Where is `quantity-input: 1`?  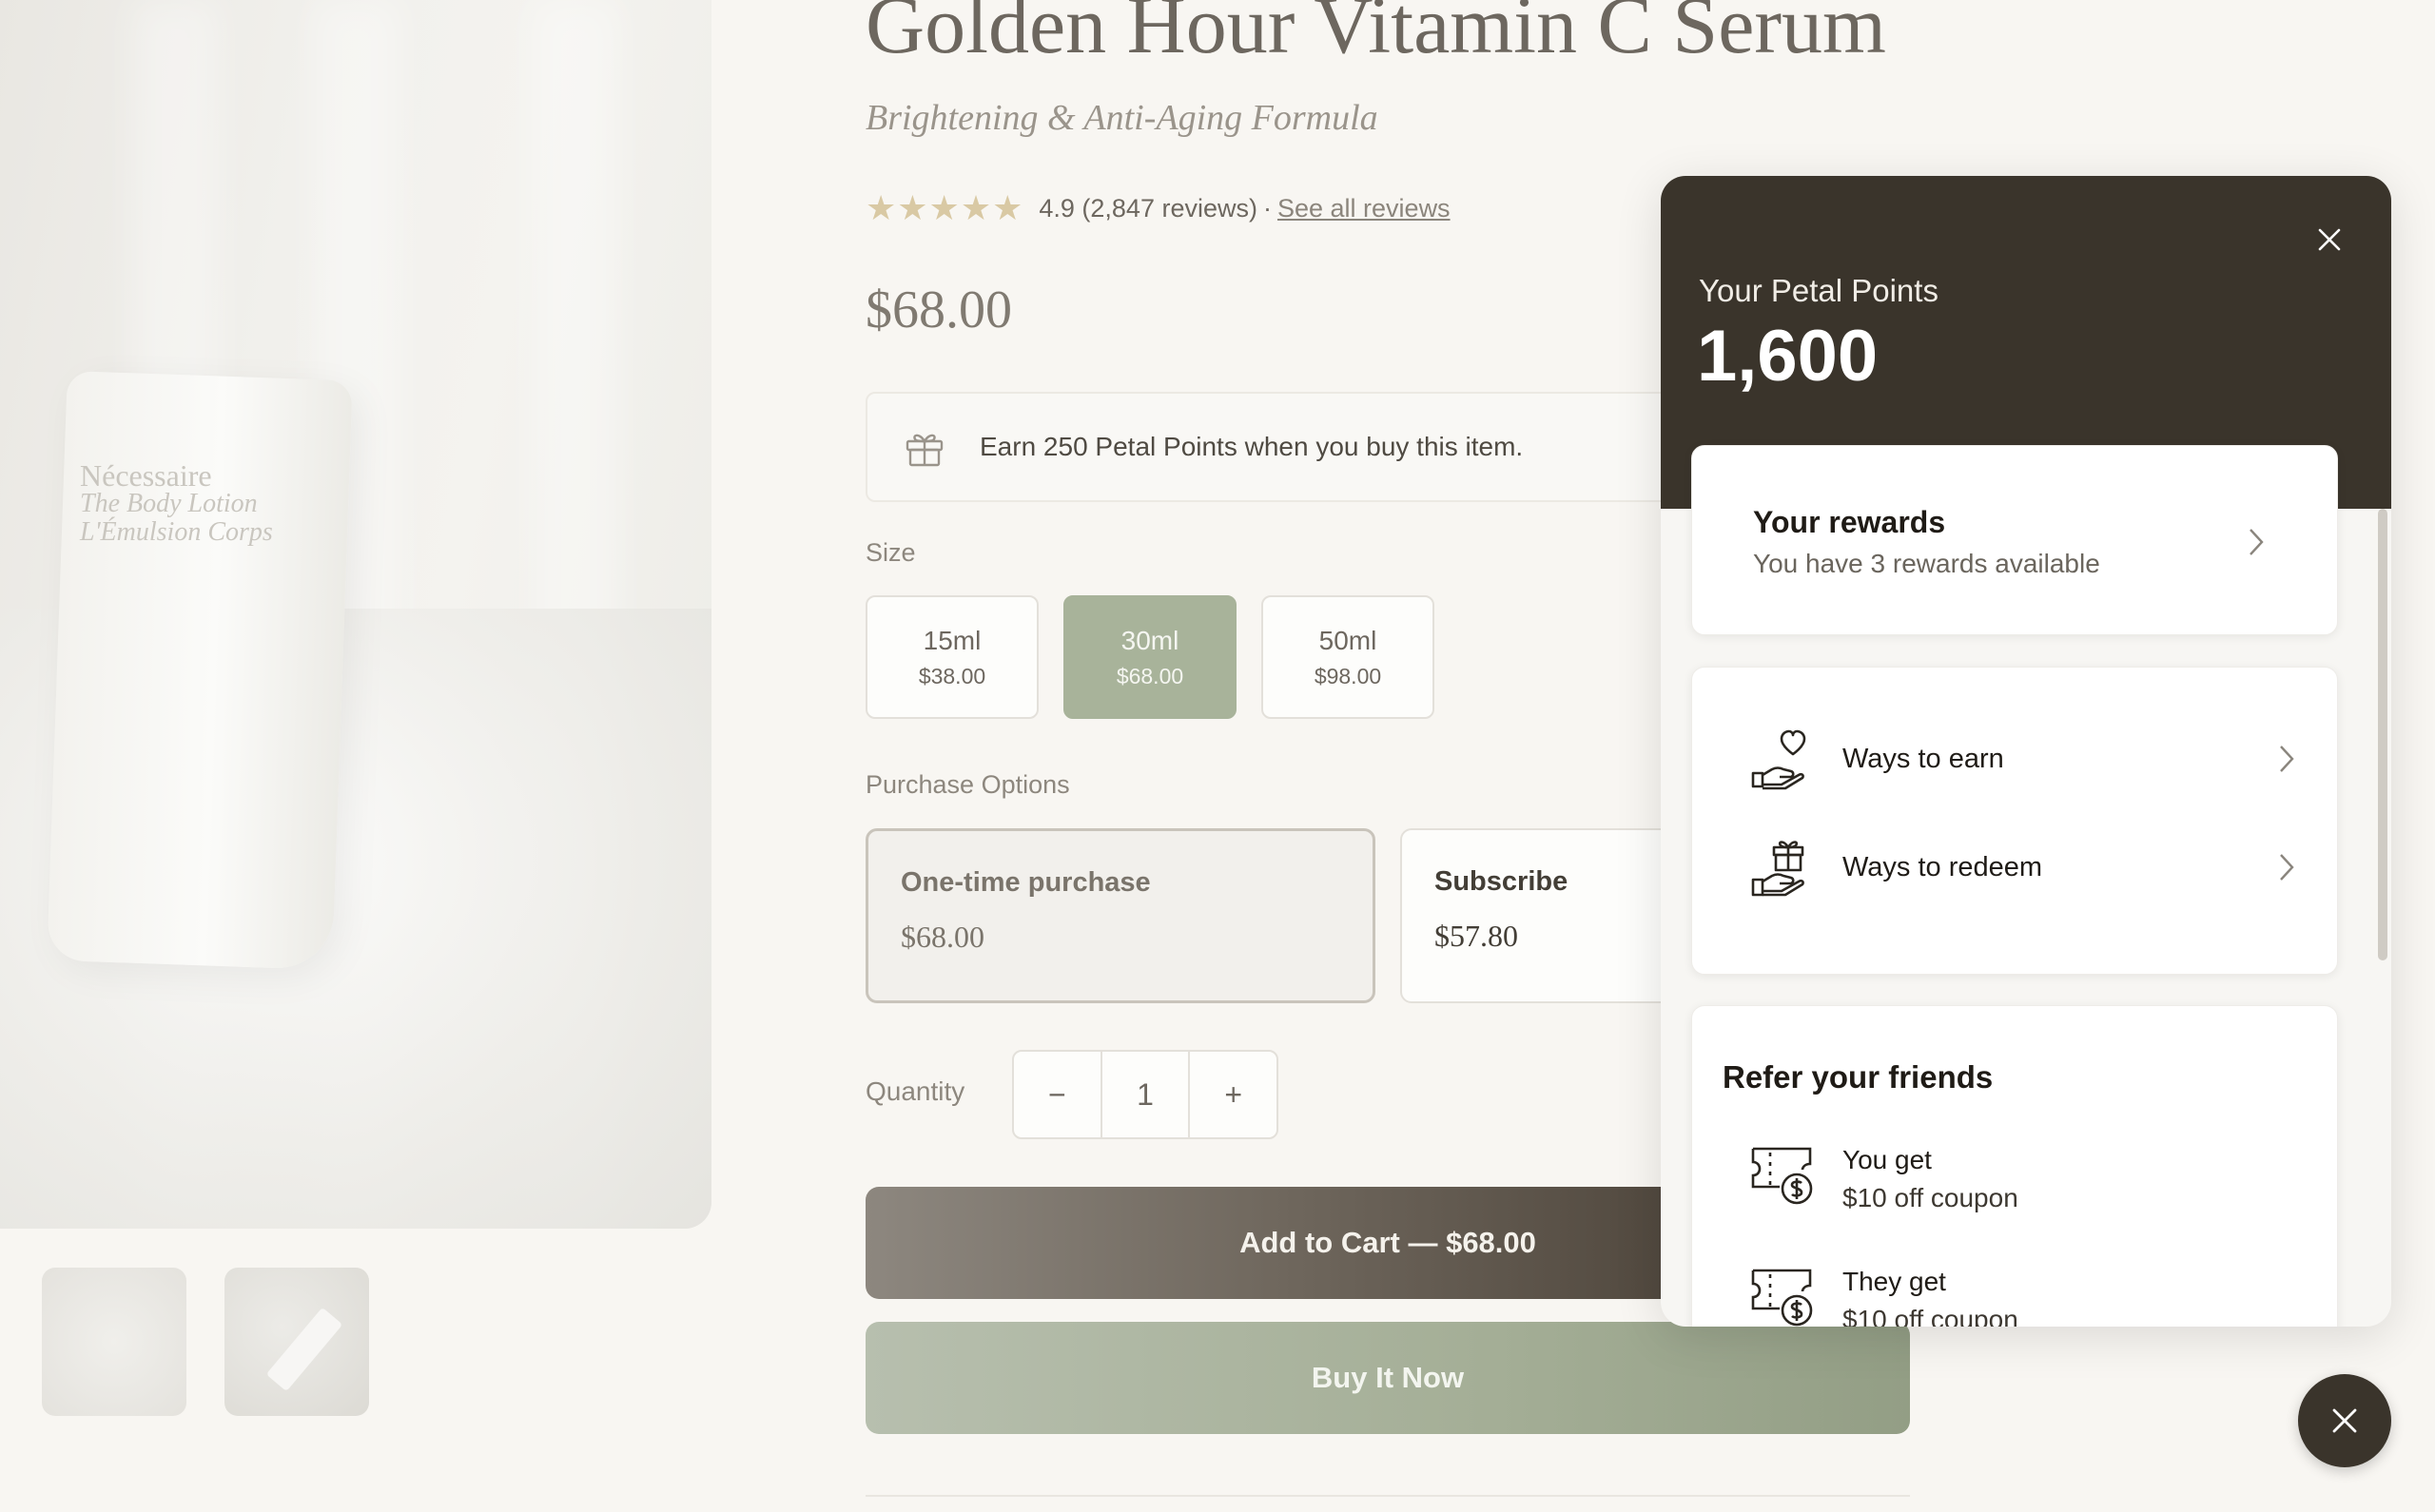
quantity-input: 1 is located at coordinates (1145, 1094).